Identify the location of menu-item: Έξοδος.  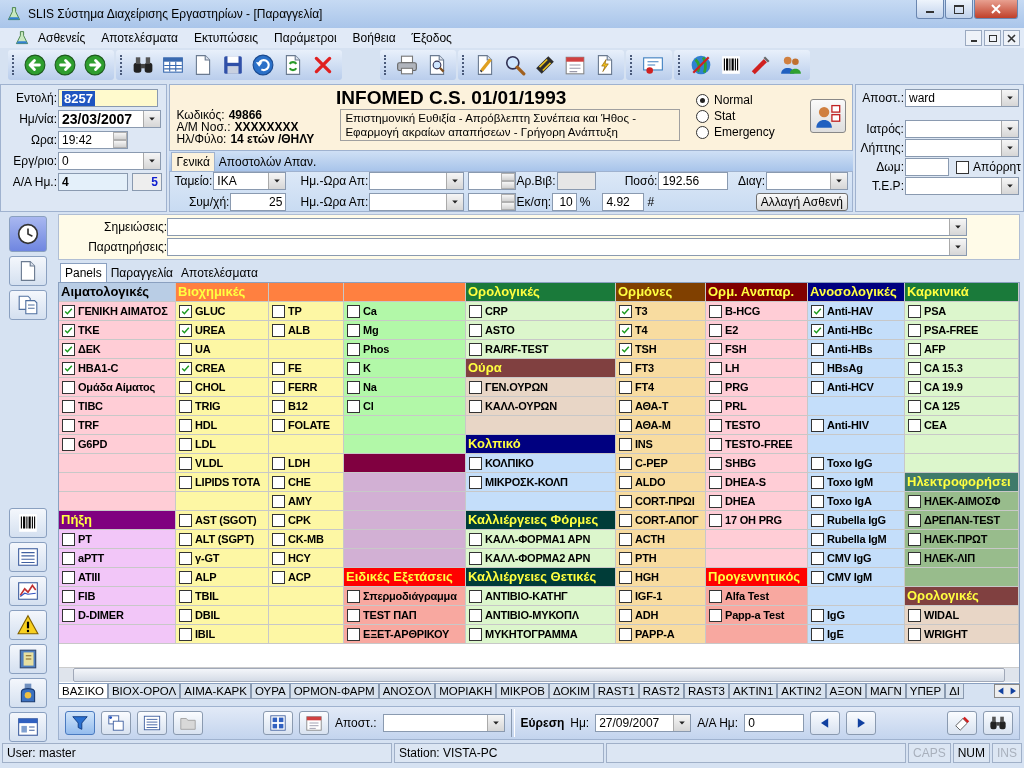
(431, 38).